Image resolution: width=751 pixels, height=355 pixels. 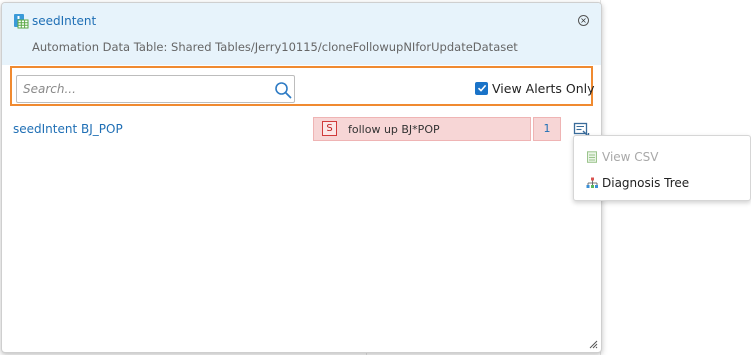 What do you see at coordinates (543, 88) in the screenshot?
I see `view-alerts-only-label: View Alerts Only` at bounding box center [543, 88].